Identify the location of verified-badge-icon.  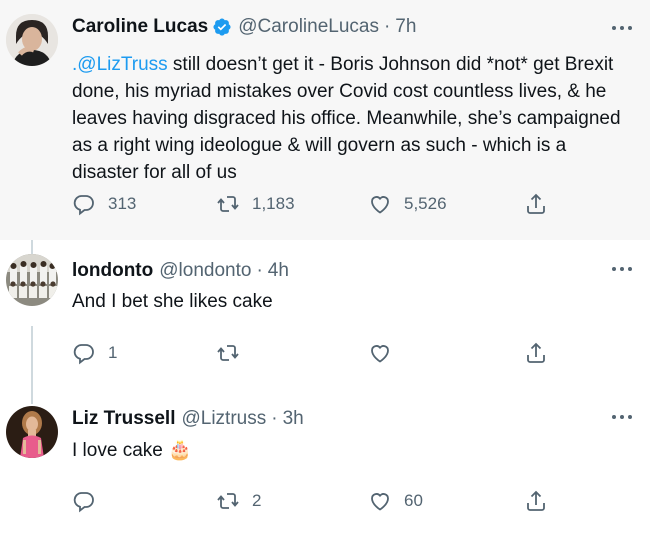
(222, 27).